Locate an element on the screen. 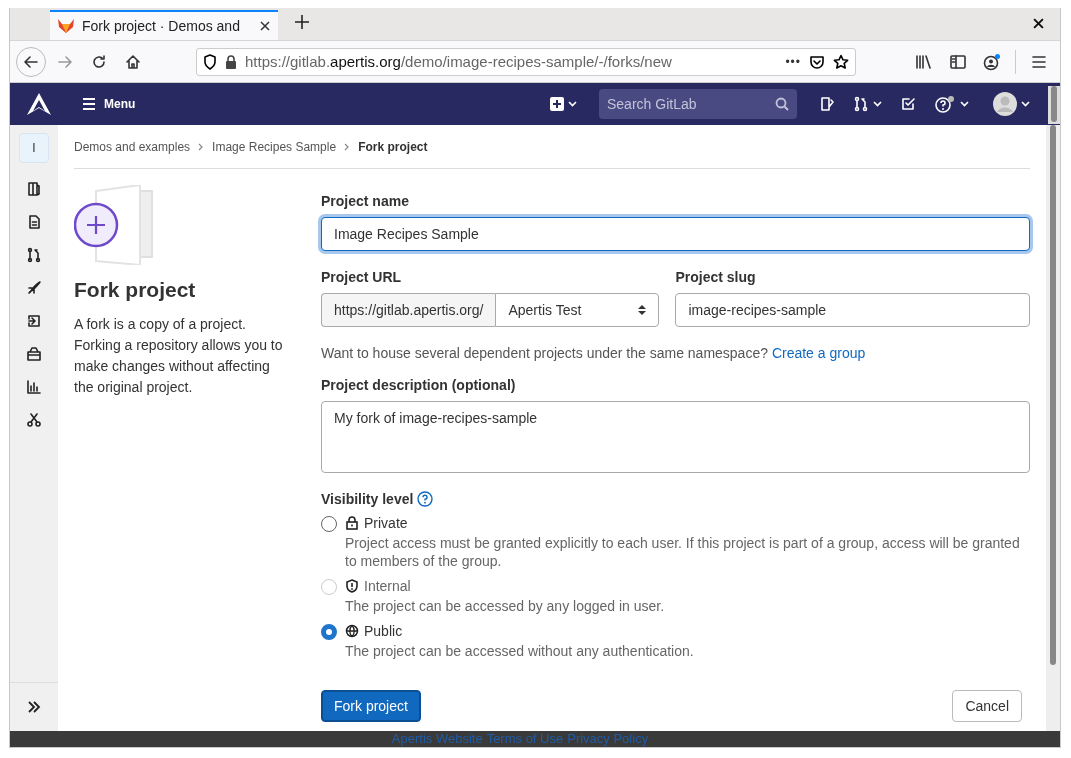  fork-description: A fork is a copy of a project. Forking a repository allows you to make changes without affecting the original project. is located at coordinates (179, 356).